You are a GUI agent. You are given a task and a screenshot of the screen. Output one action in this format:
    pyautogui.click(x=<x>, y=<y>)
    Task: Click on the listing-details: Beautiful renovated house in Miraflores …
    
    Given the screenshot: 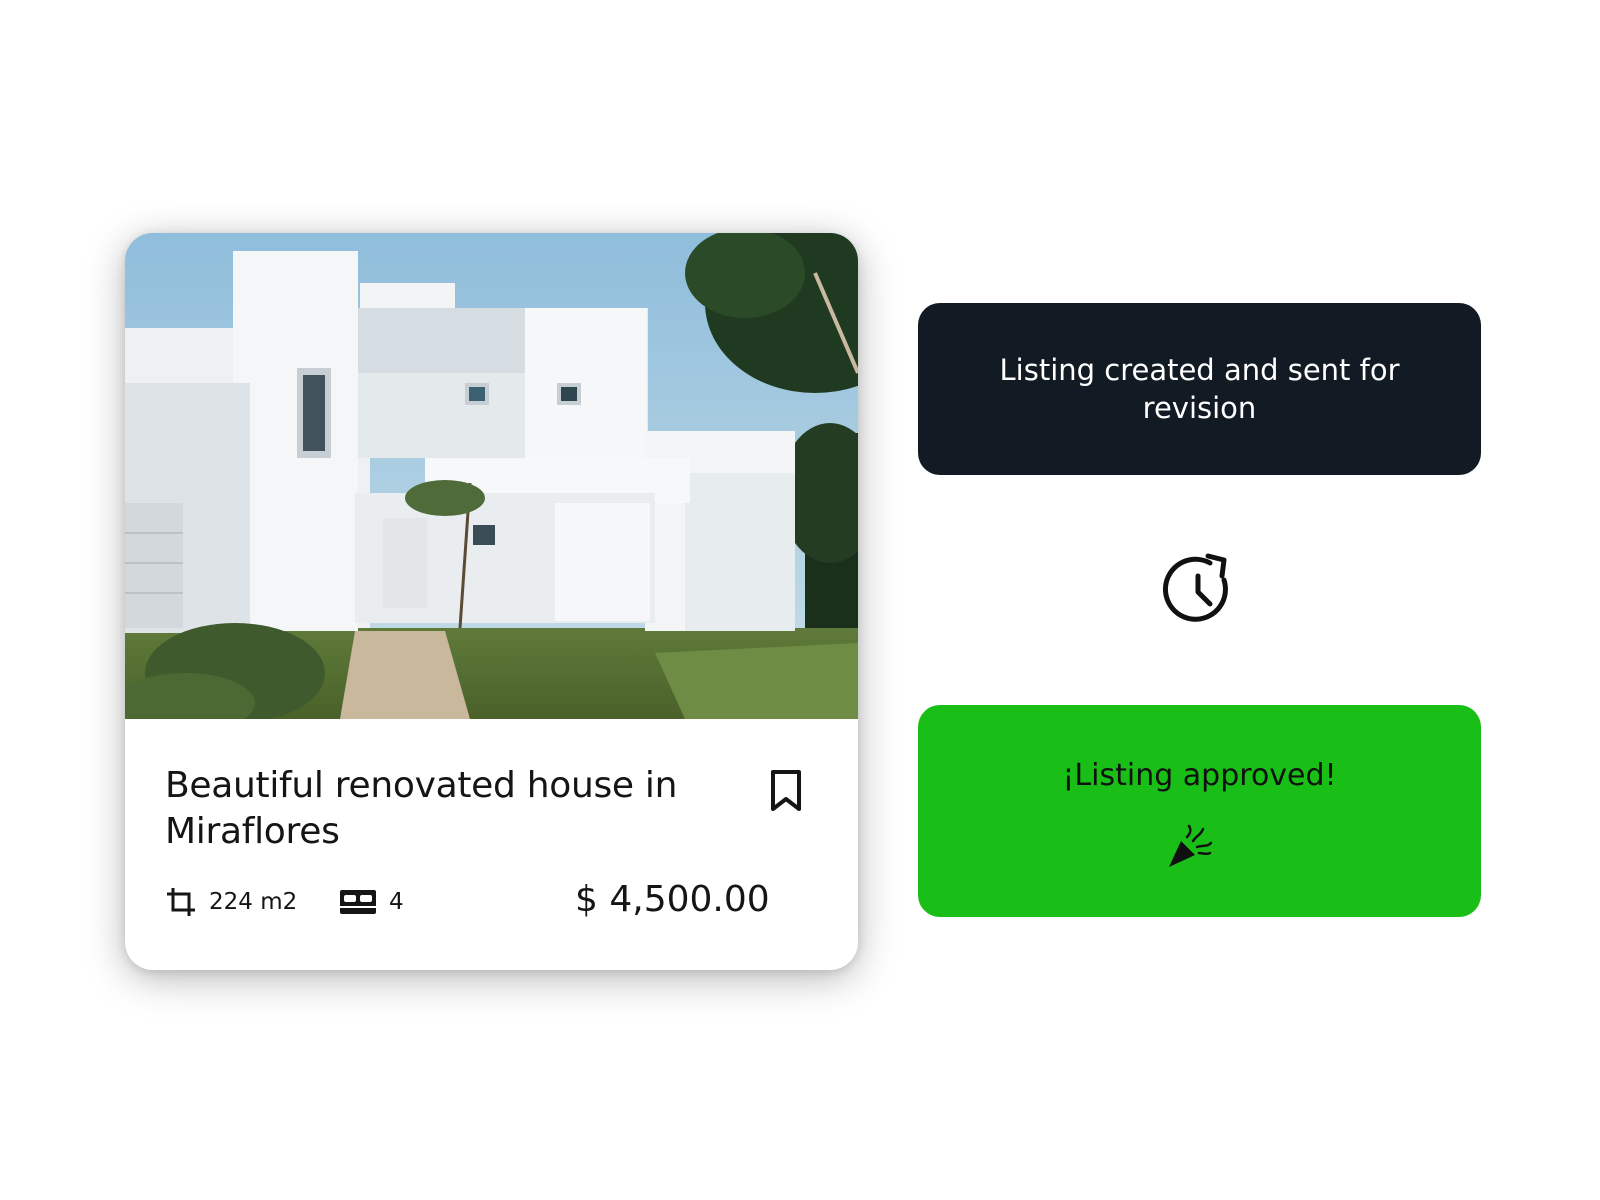 What is the action you would take?
    pyautogui.click(x=491, y=844)
    